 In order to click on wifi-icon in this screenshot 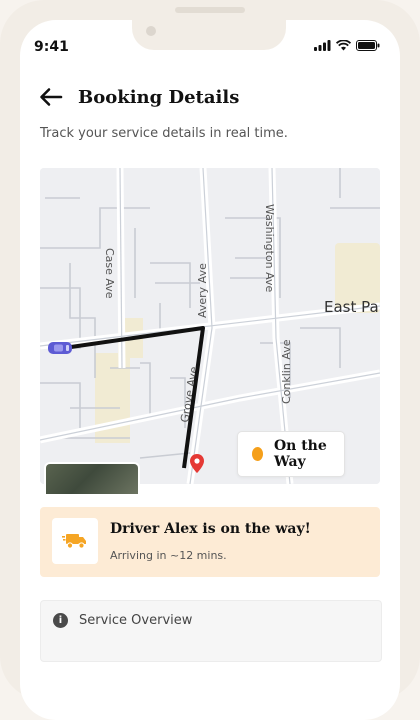, I will do `click(343, 45)`.